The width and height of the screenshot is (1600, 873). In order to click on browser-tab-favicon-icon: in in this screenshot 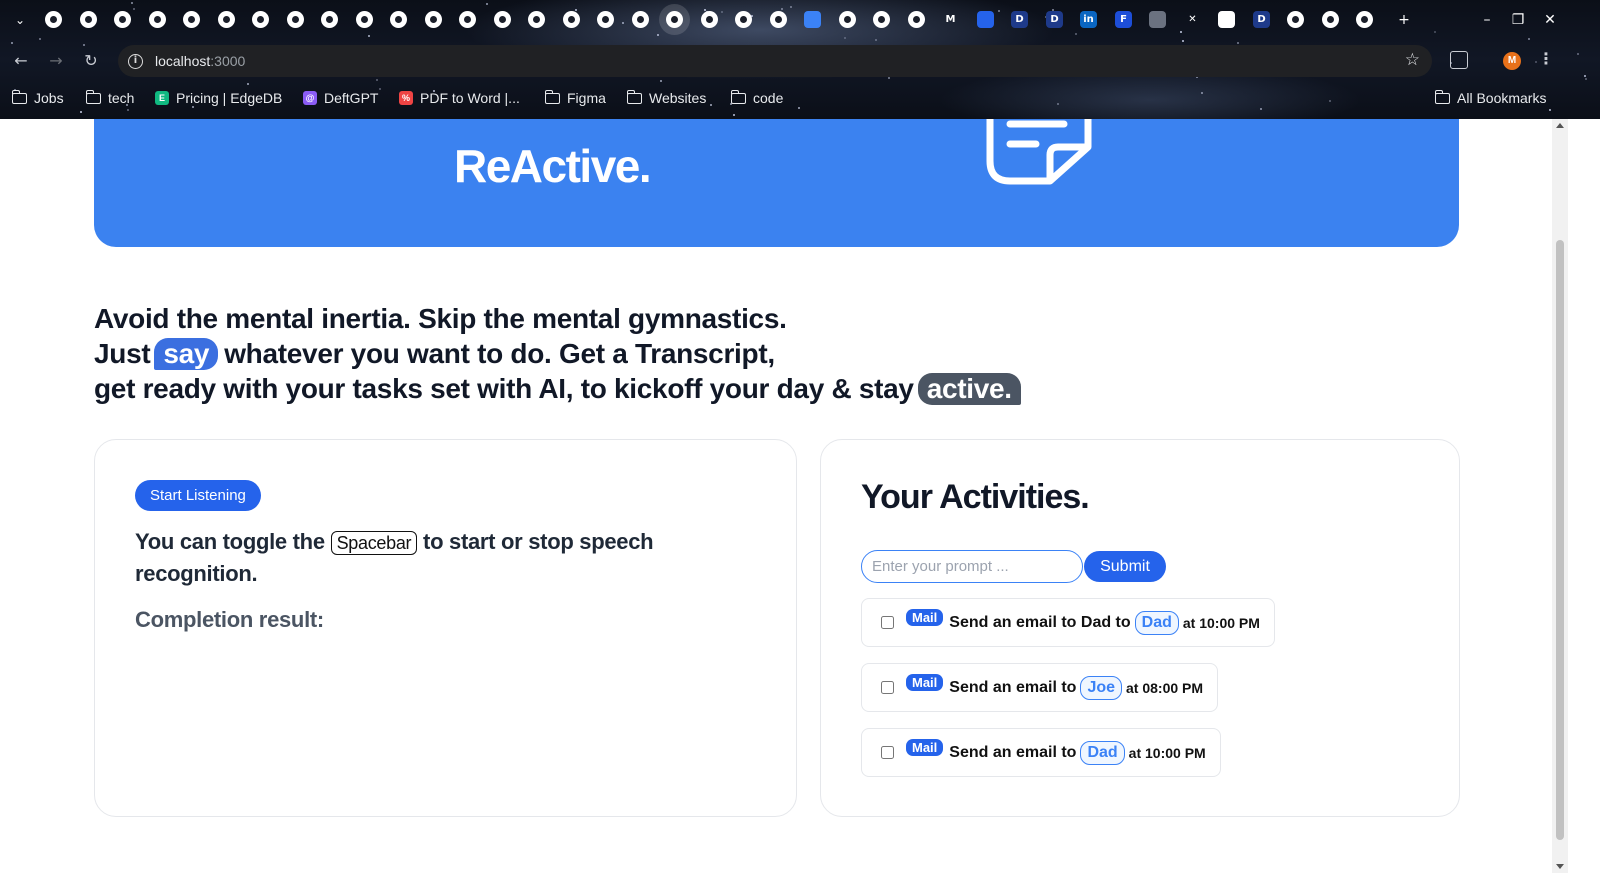, I will do `click(1088, 19)`.